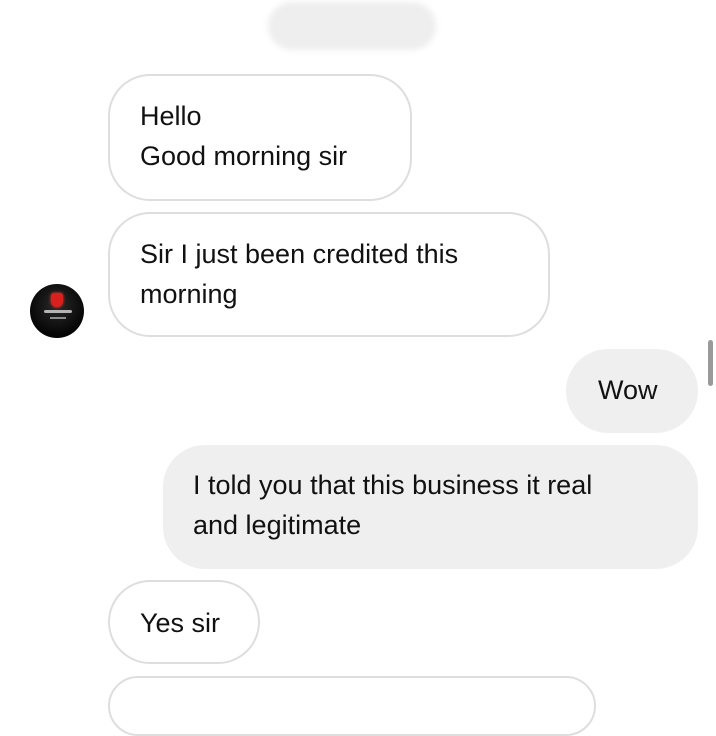 The width and height of the screenshot is (716, 736). What do you see at coordinates (329, 274) in the screenshot?
I see `message-bubble-incoming: Sir I just been credited this morning` at bounding box center [329, 274].